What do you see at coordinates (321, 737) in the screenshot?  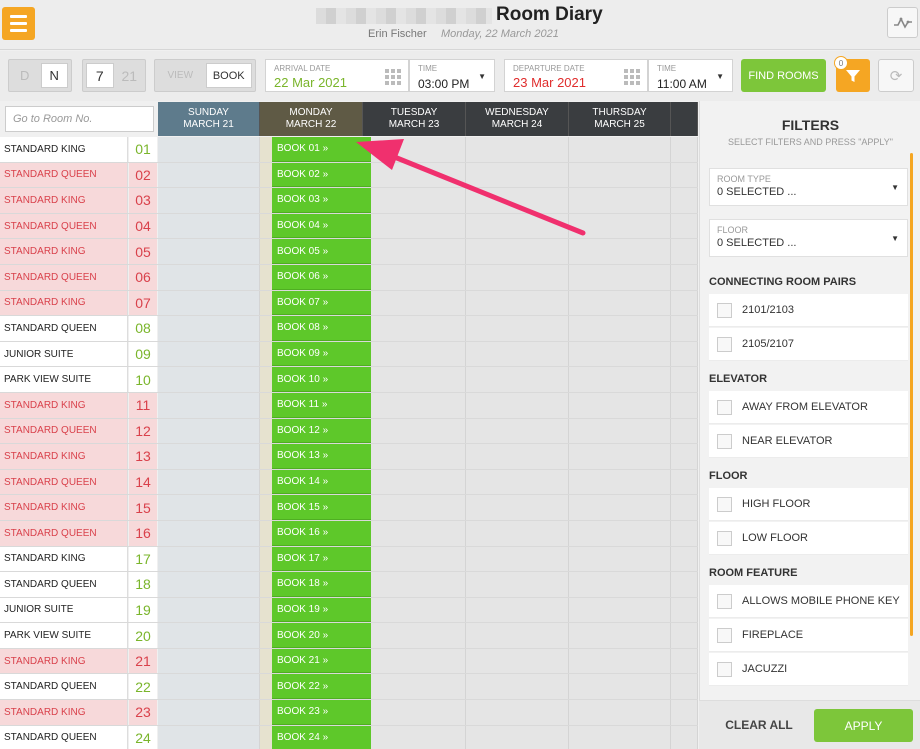 I see `book-room-button: BOOK 24 »` at bounding box center [321, 737].